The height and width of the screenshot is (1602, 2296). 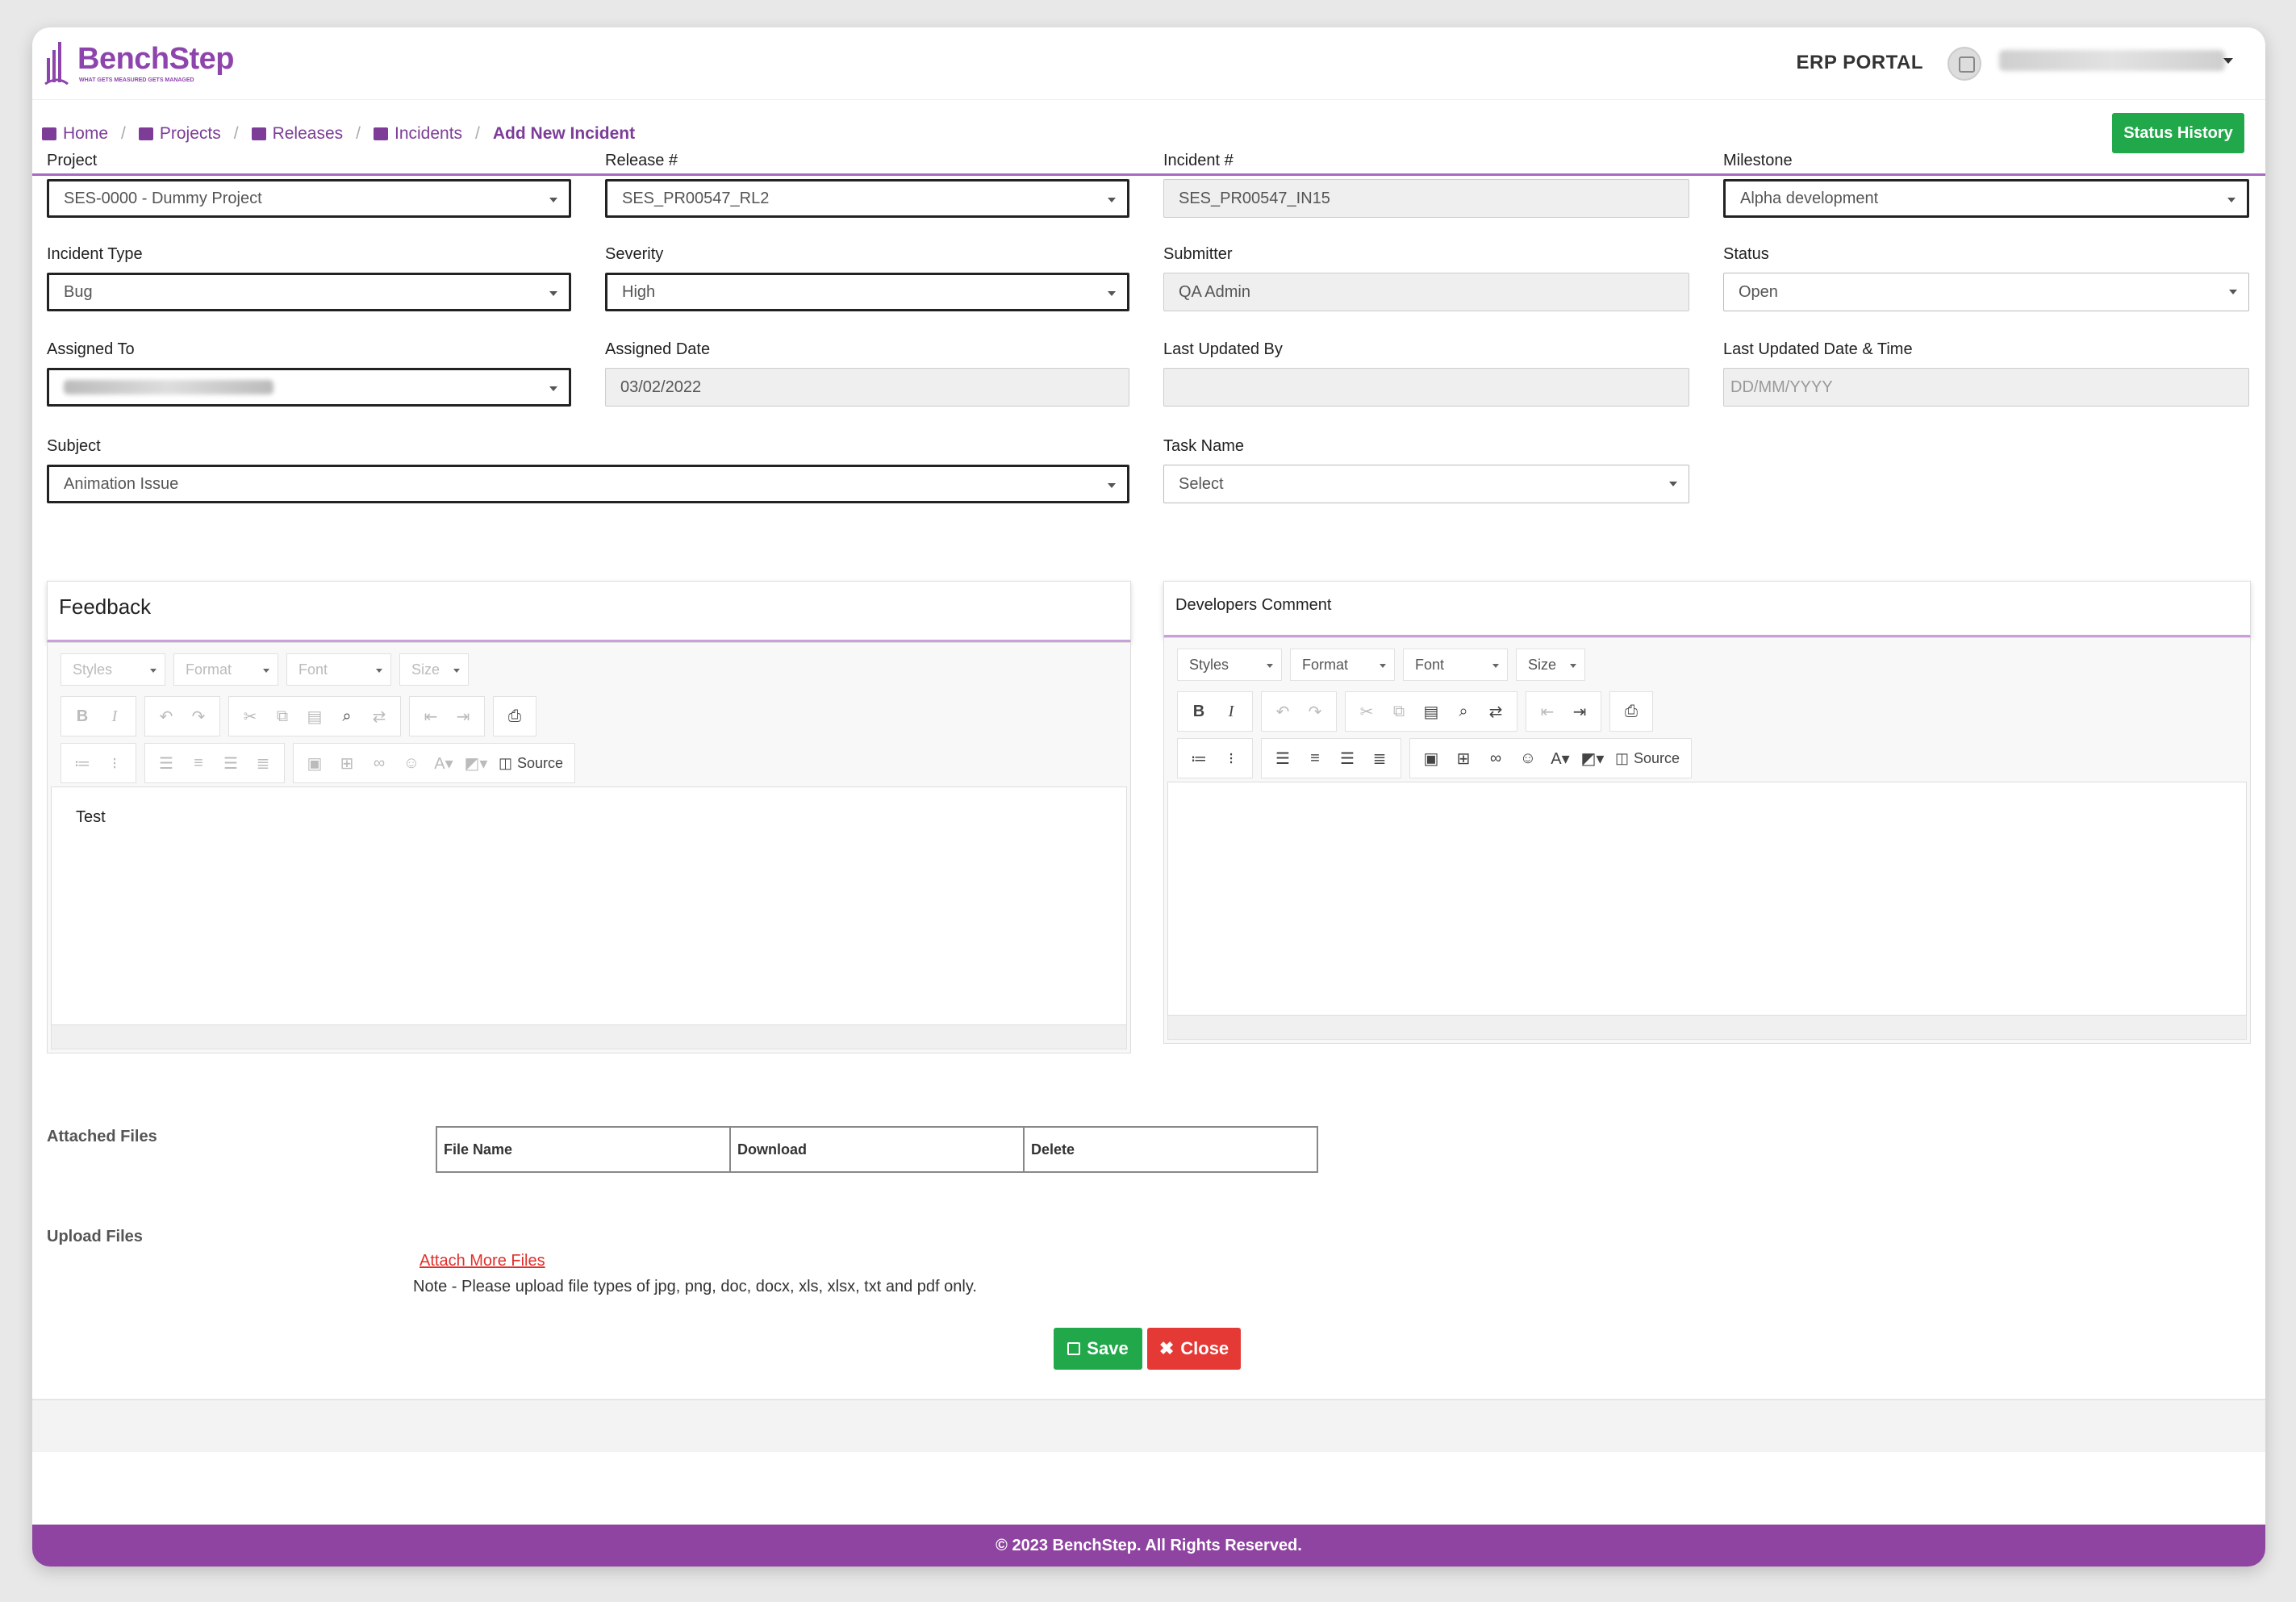 What do you see at coordinates (1986, 198) in the screenshot?
I see `milestone-select: Alpha development` at bounding box center [1986, 198].